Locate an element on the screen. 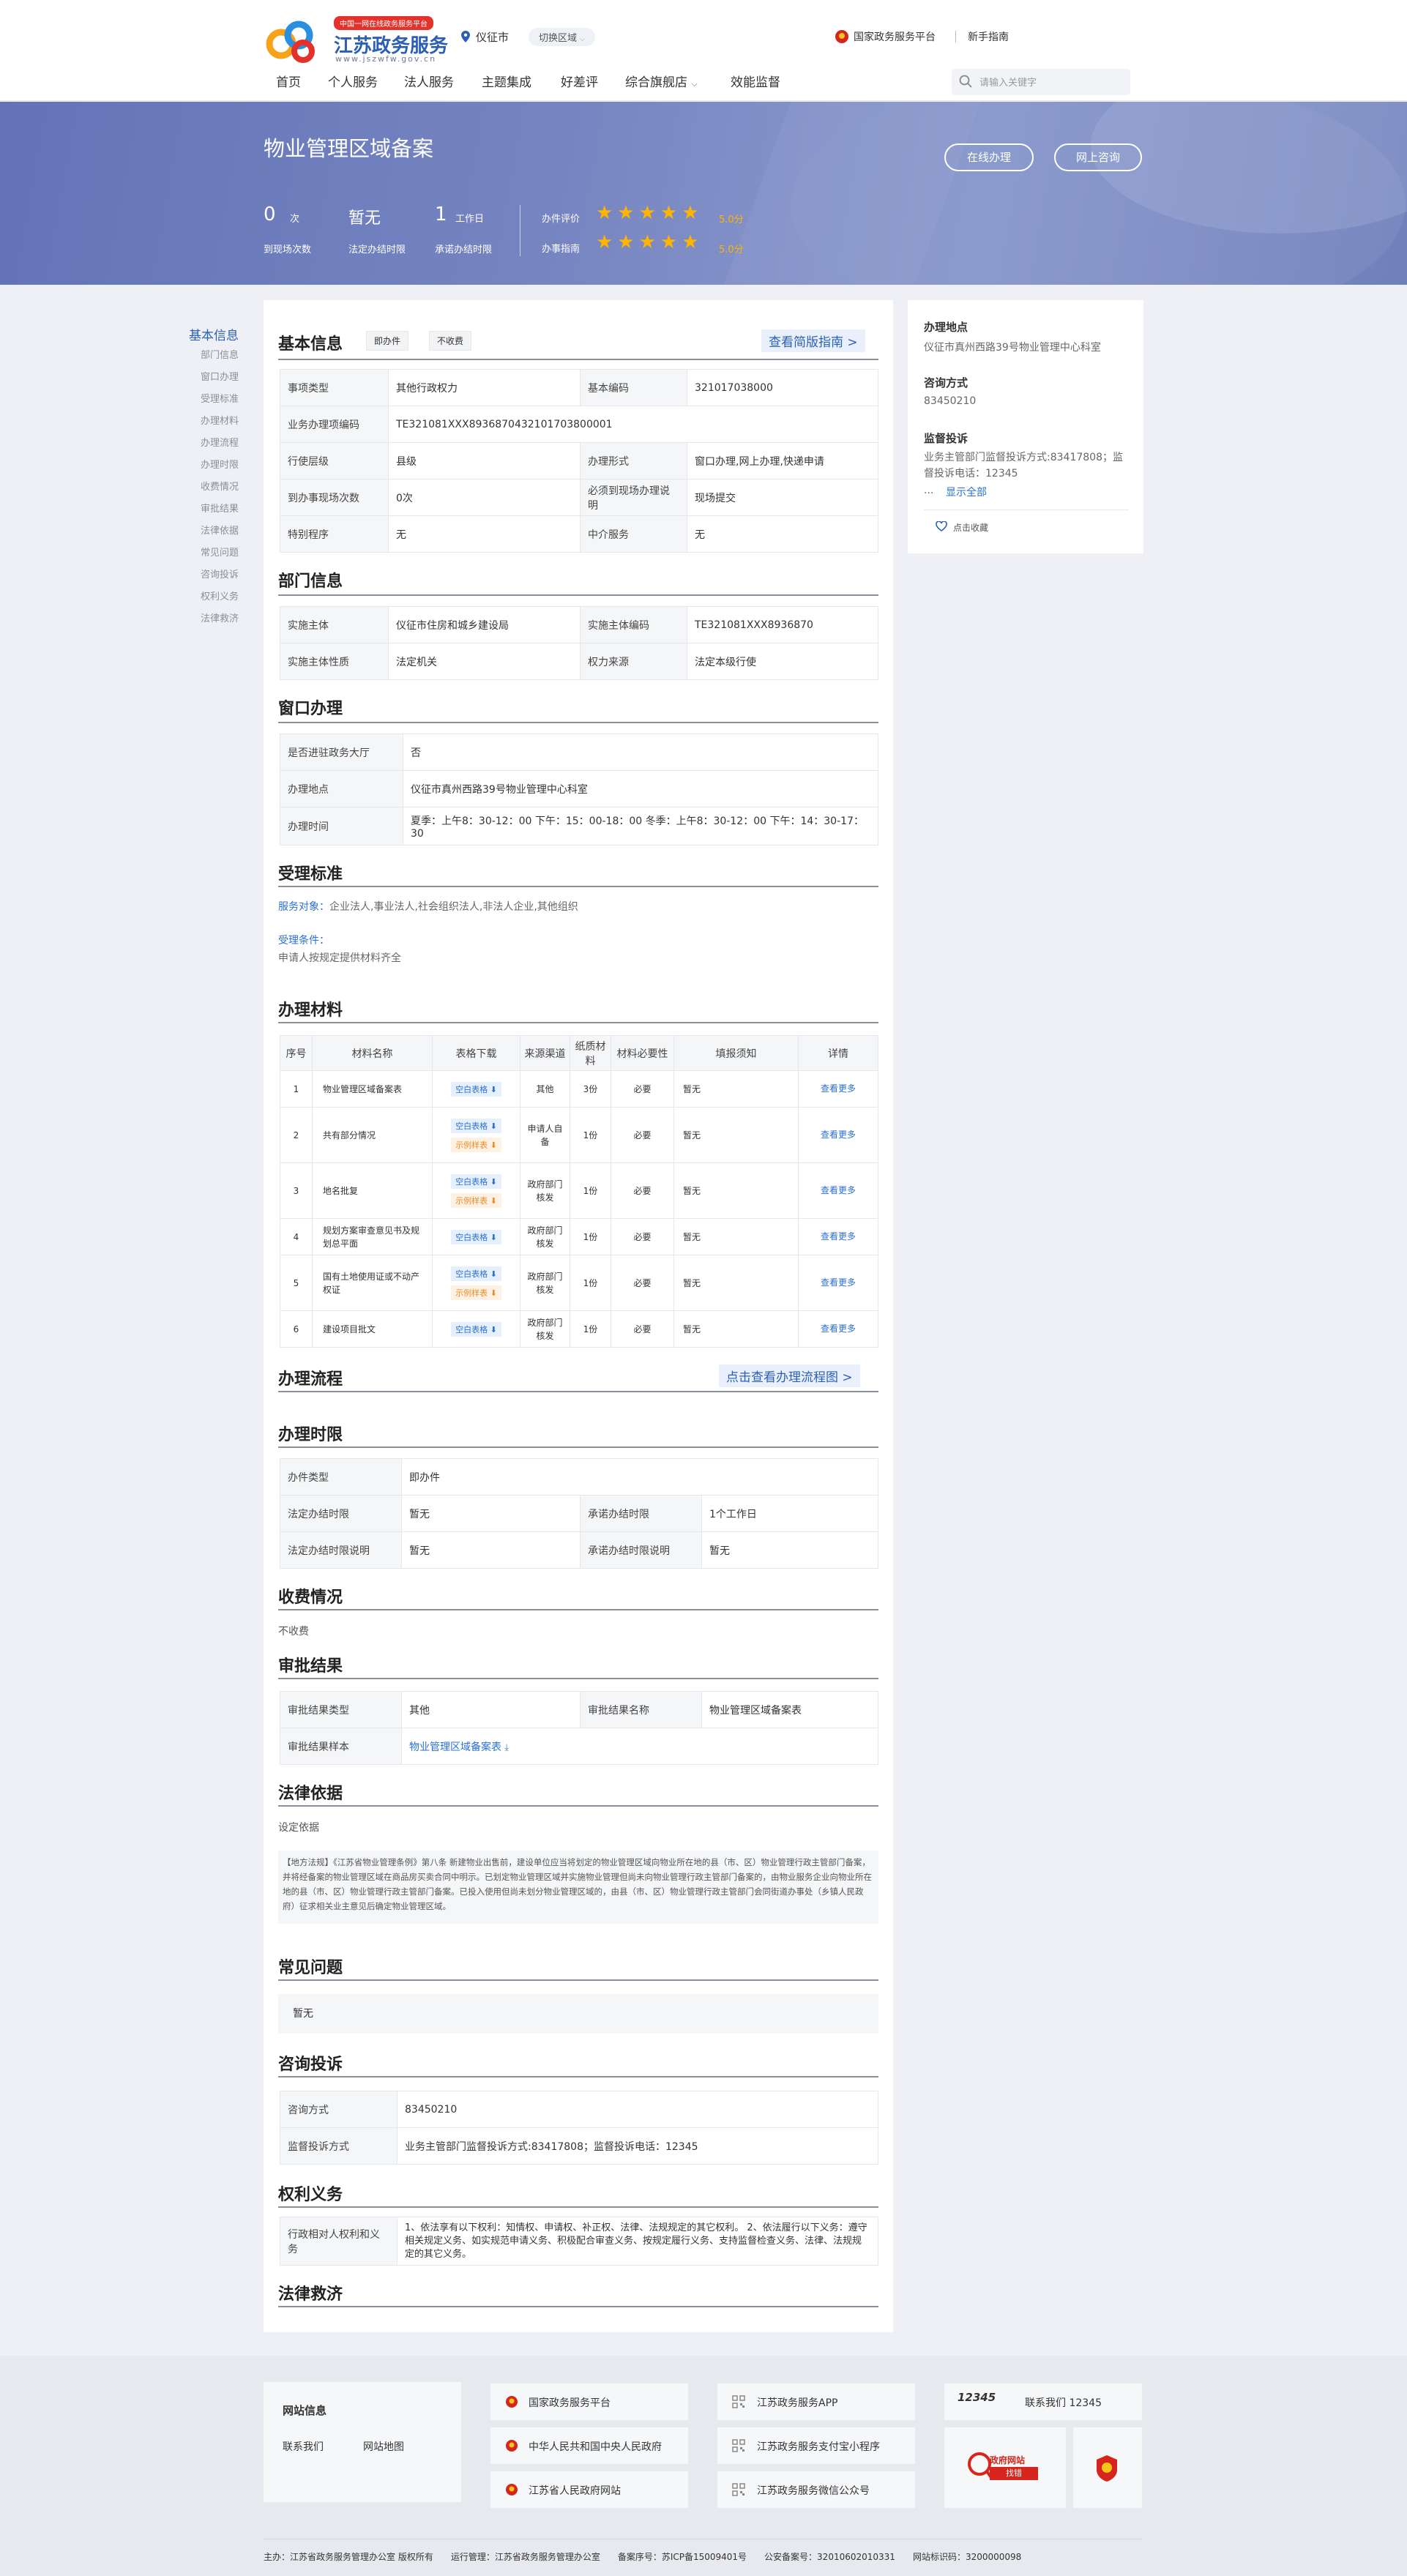 The image size is (1407, 2576). search-input is located at coordinates (1041, 82).